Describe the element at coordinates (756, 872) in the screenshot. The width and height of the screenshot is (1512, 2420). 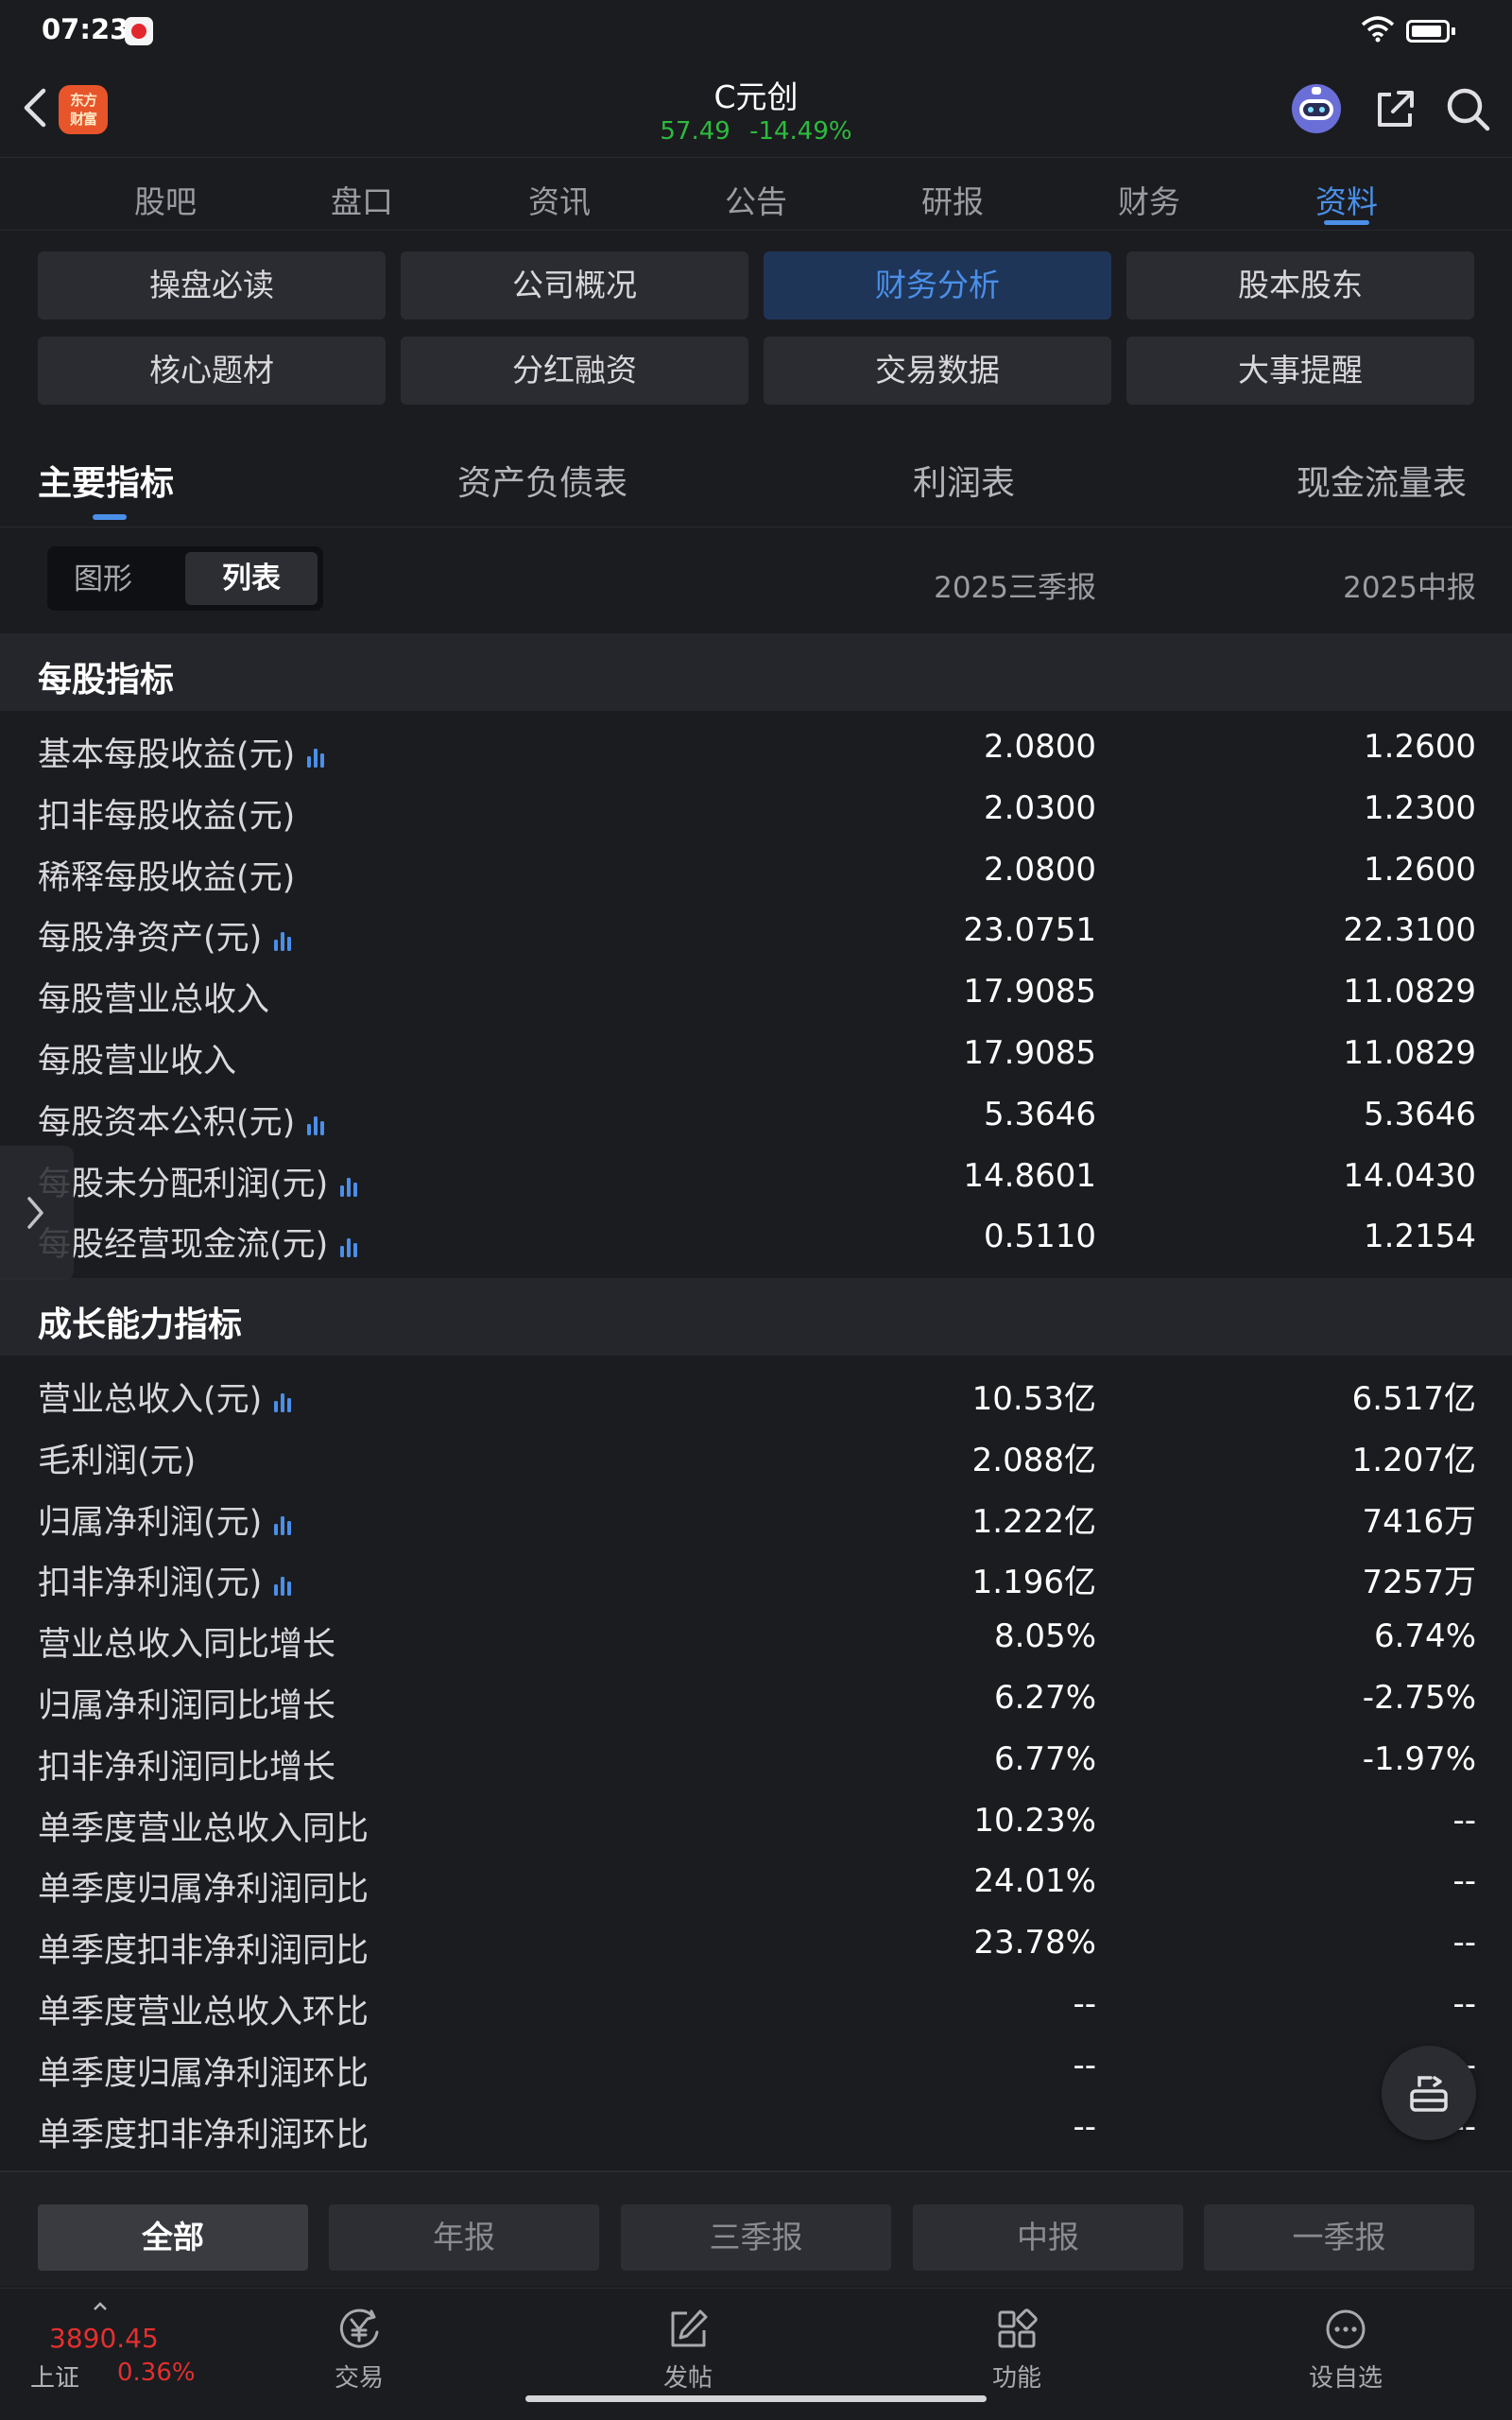
I see `table-row: 稀释每股收益(元) 2.0800 1.2600` at that location.